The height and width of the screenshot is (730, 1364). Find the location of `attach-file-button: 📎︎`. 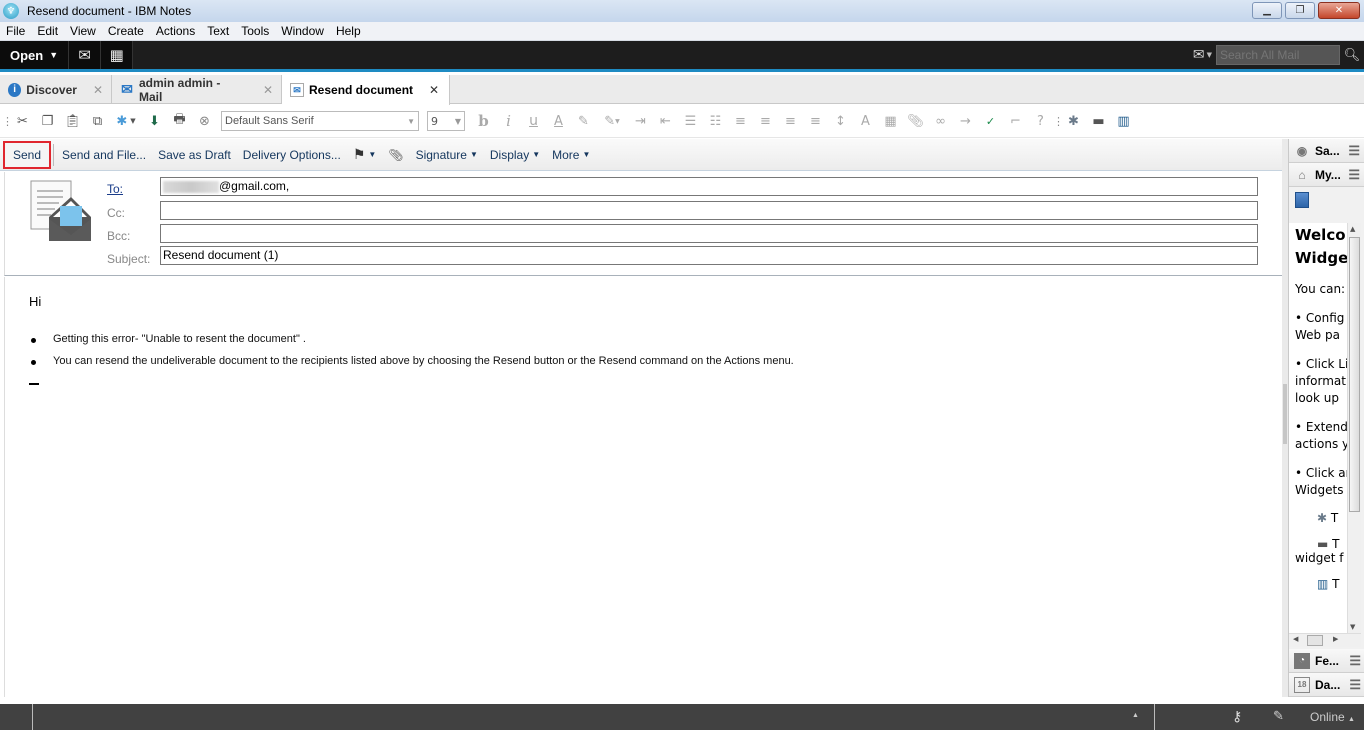

attach-file-button: 📎︎ is located at coordinates (395, 155).